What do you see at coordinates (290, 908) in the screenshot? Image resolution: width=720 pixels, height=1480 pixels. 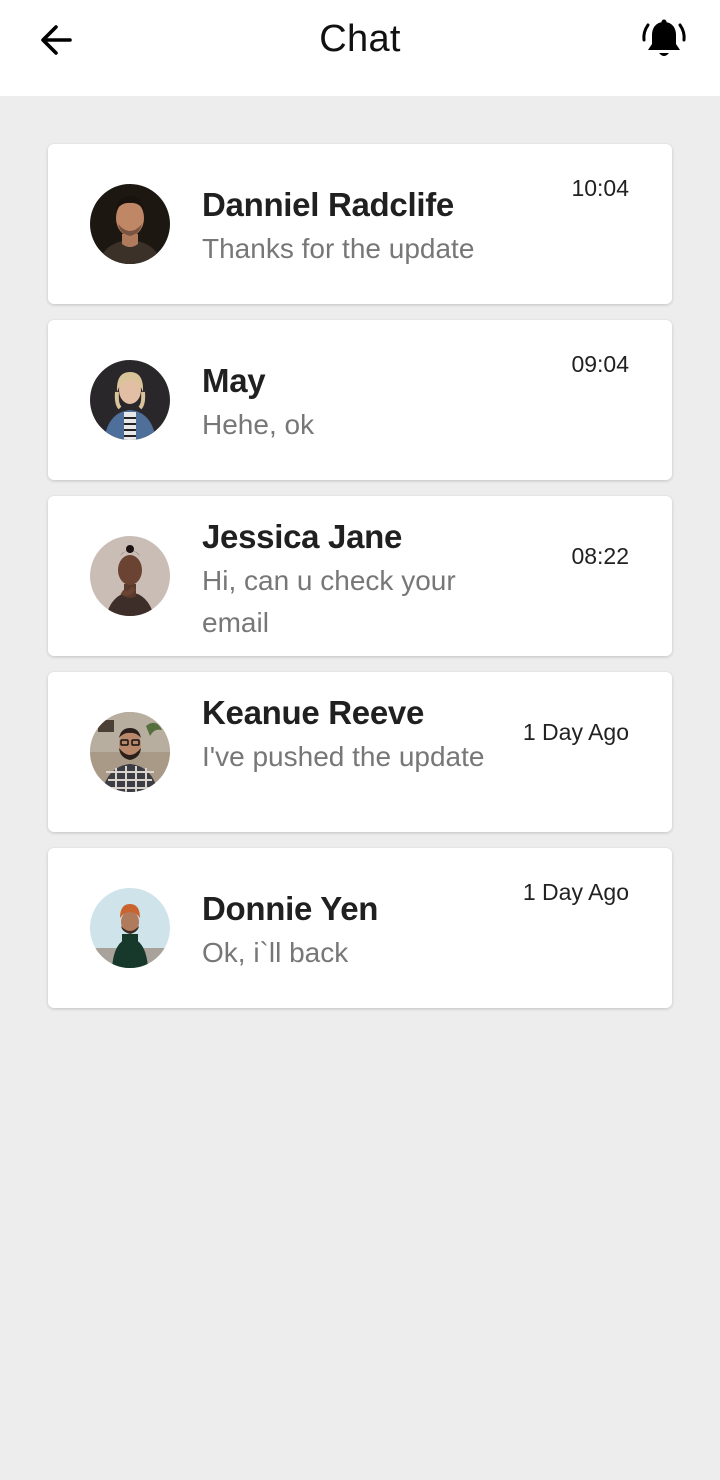 I see `contact-name: Donnie Yen` at bounding box center [290, 908].